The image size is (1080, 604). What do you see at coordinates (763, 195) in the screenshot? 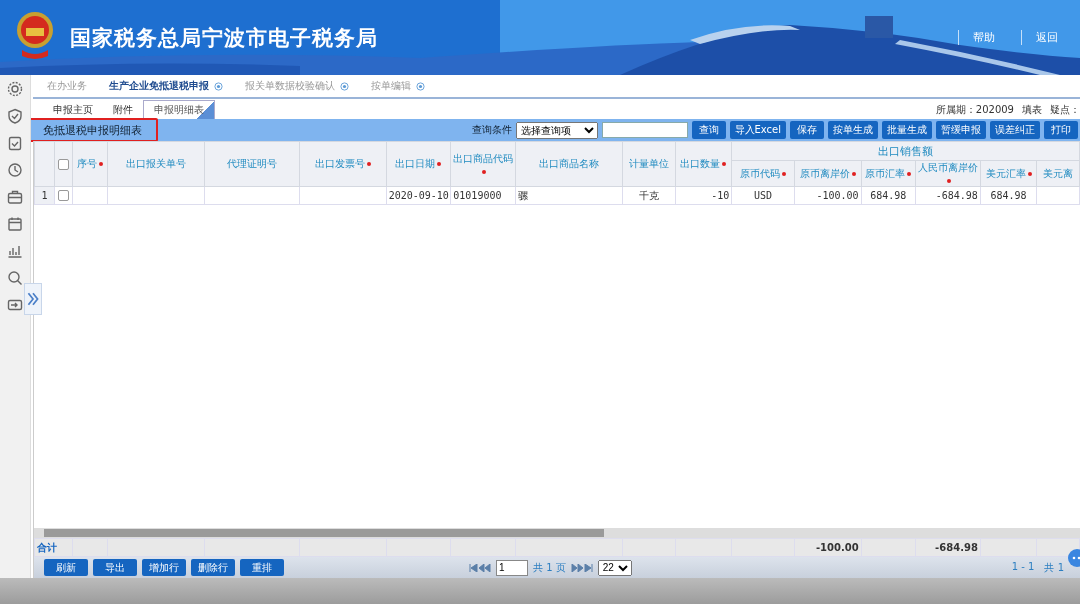
I see `table-cell: USD` at bounding box center [763, 195].